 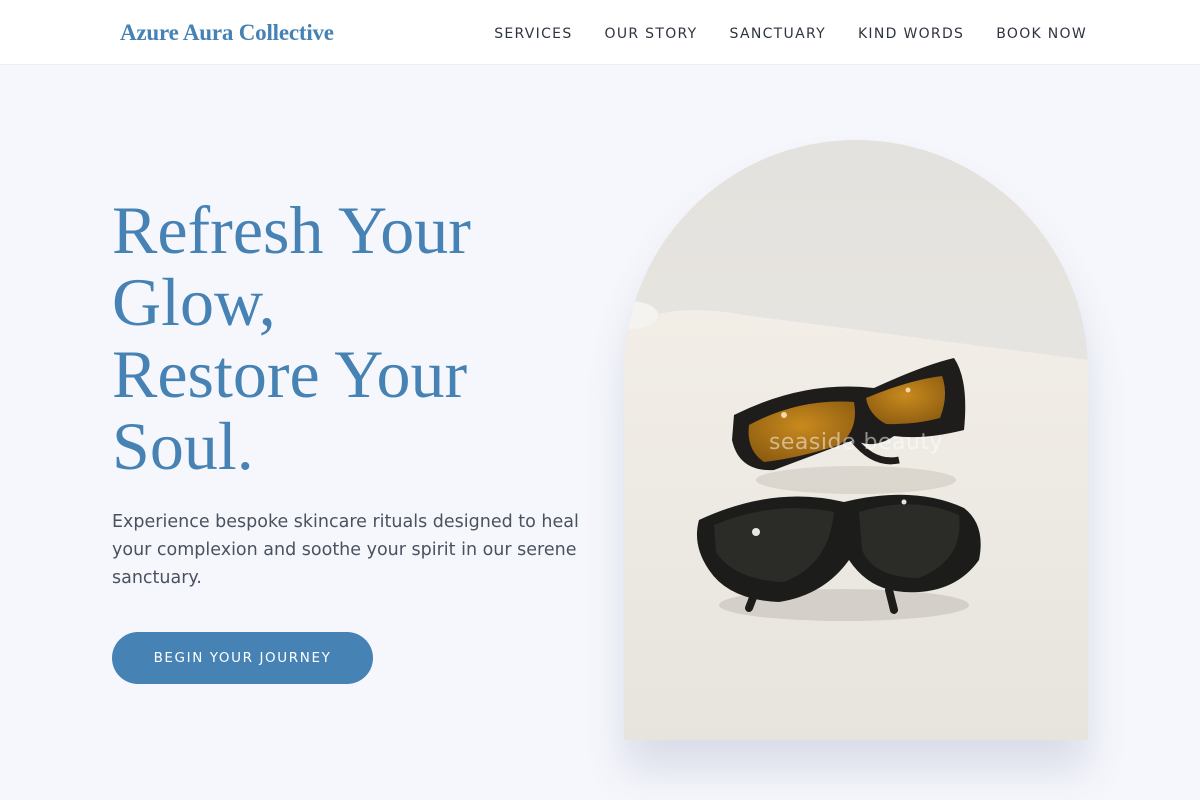 What do you see at coordinates (183, 446) in the screenshot?
I see `hero-title-line: Soul.` at bounding box center [183, 446].